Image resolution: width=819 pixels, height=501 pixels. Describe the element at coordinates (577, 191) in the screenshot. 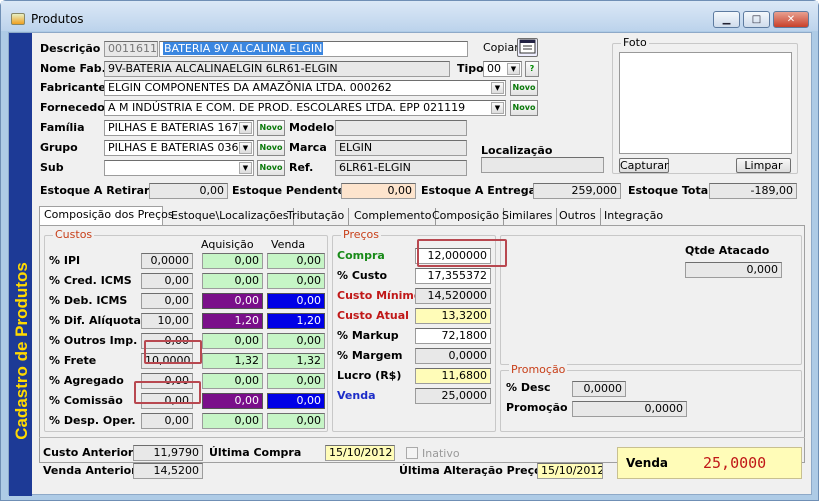

I see `estoque-a-entregar-field: 259,000` at that location.